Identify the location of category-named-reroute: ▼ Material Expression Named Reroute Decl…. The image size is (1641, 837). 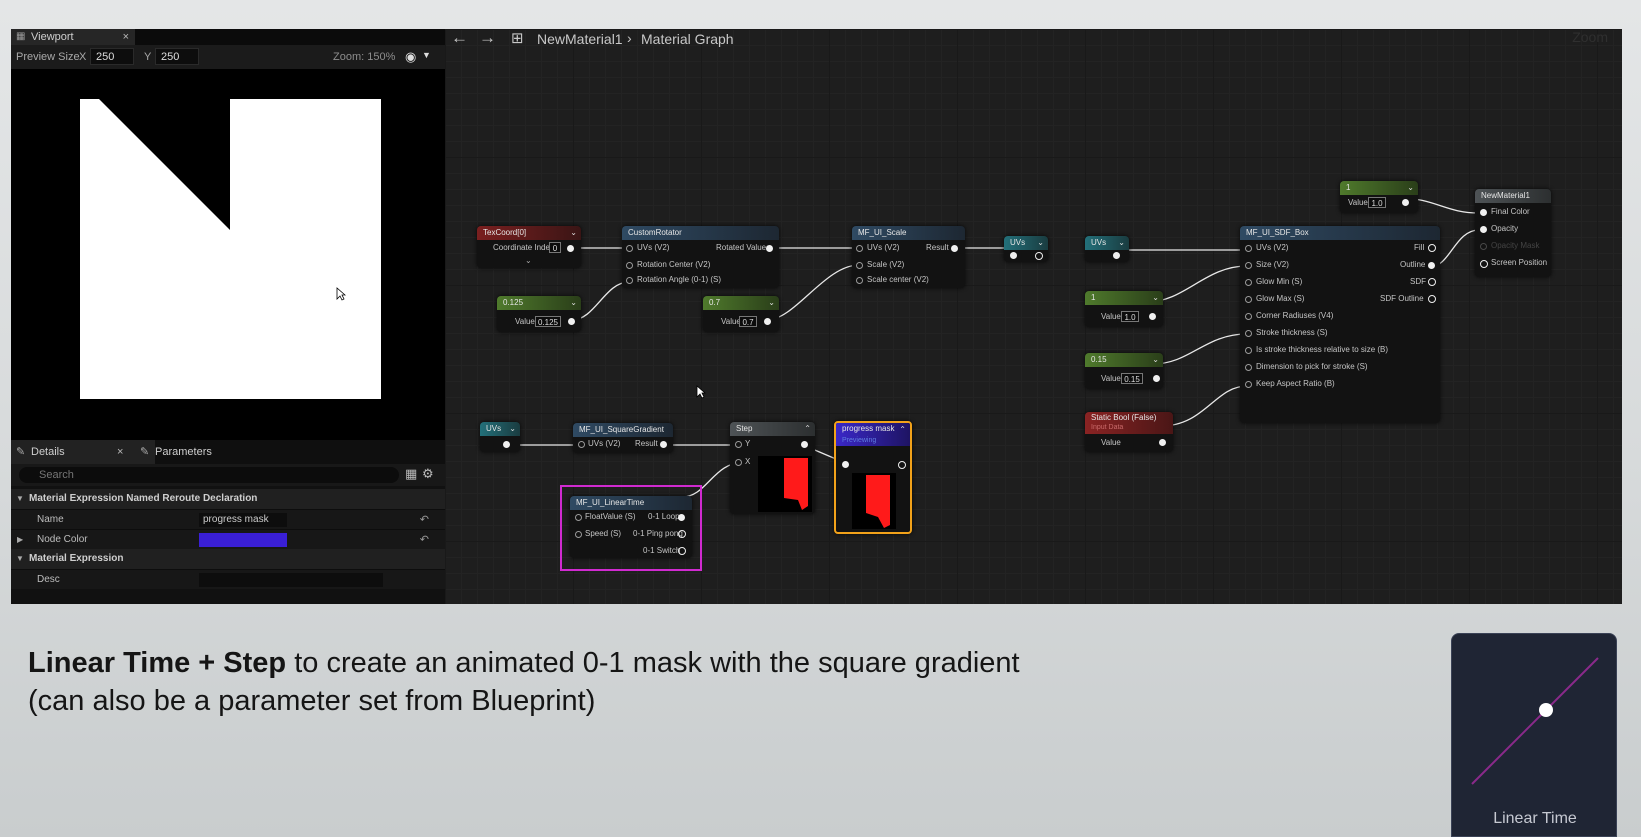
(228, 499).